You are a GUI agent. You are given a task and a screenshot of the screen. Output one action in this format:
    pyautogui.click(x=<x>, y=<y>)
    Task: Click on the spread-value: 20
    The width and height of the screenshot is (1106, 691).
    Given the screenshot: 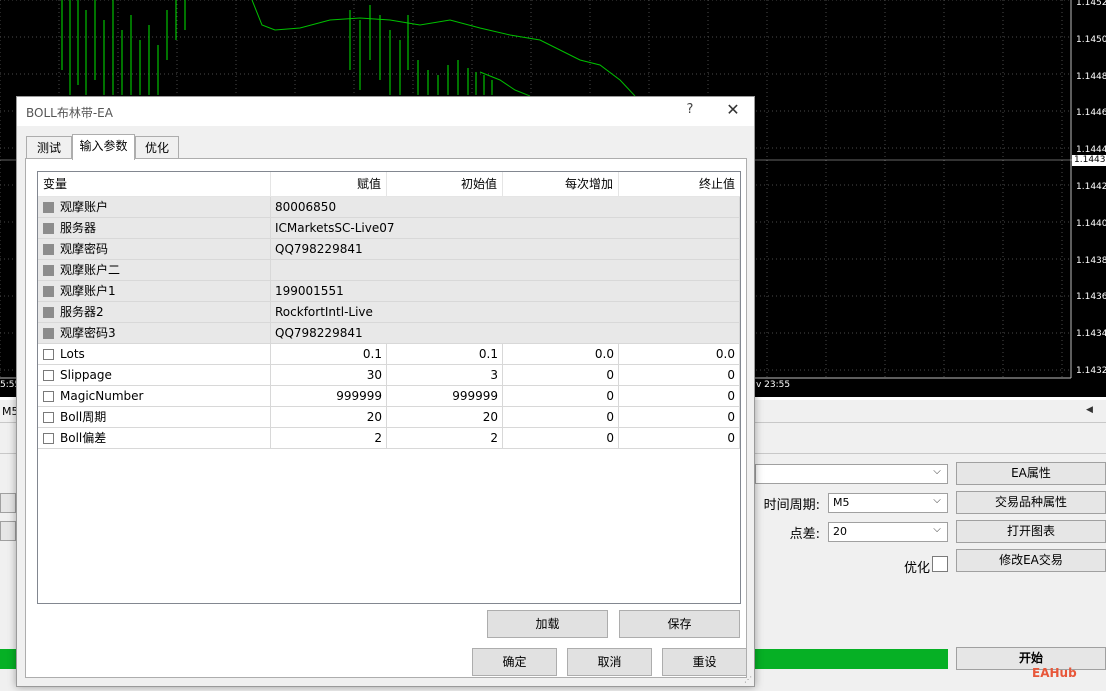 What is the action you would take?
    pyautogui.click(x=840, y=531)
    